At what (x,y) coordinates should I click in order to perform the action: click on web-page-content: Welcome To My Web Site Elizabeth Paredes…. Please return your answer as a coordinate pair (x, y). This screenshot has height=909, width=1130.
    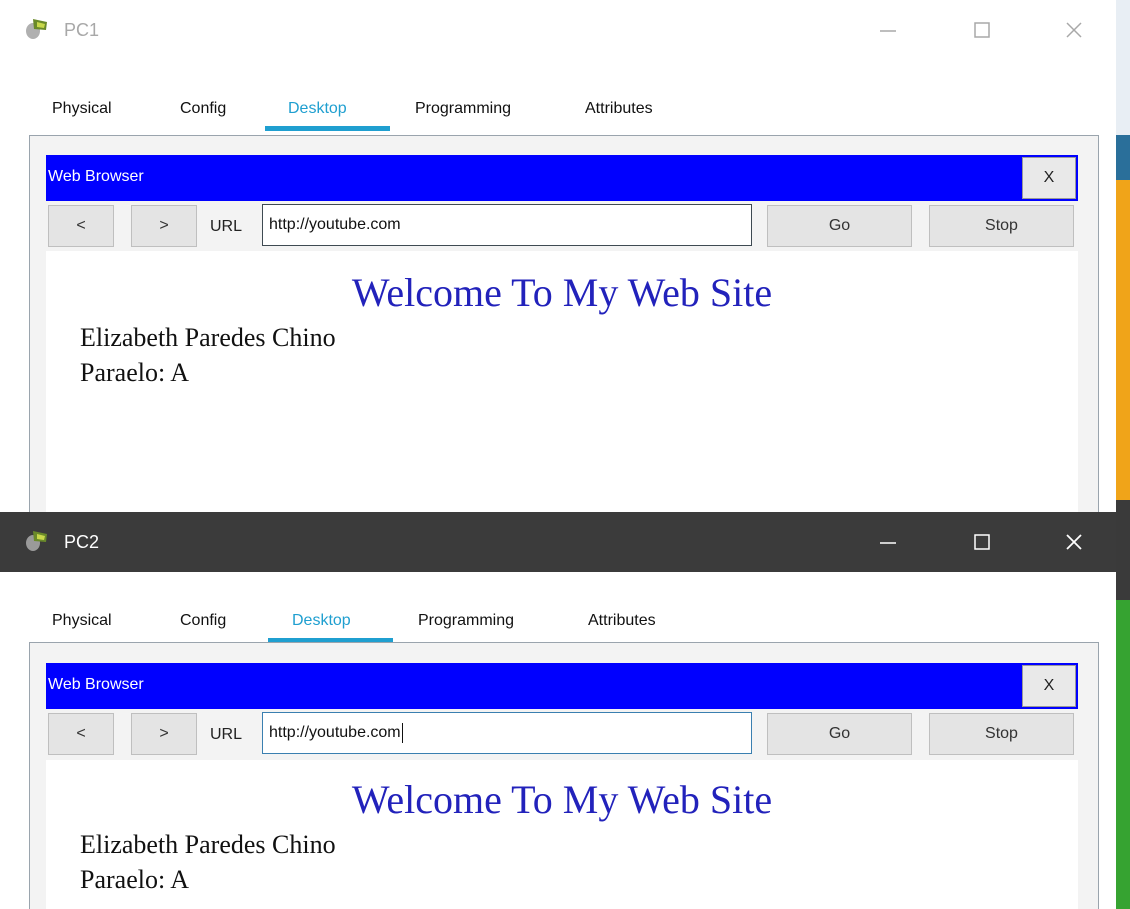
    Looking at the image, I should click on (562, 834).